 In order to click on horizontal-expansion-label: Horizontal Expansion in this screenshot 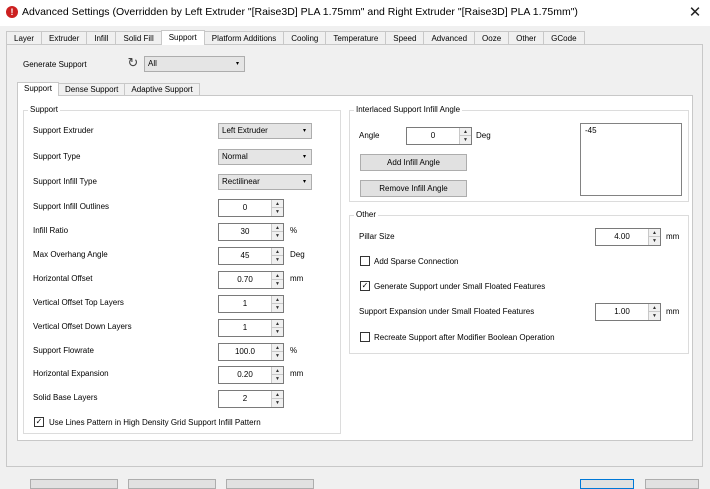, I will do `click(71, 373)`.